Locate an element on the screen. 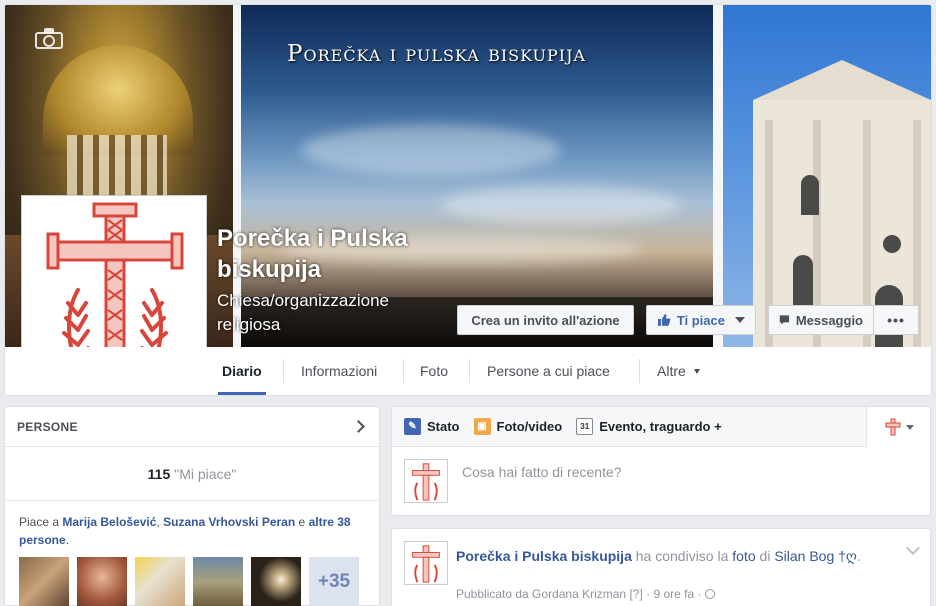  tab-informazioni: Informazioni is located at coordinates (339, 371).